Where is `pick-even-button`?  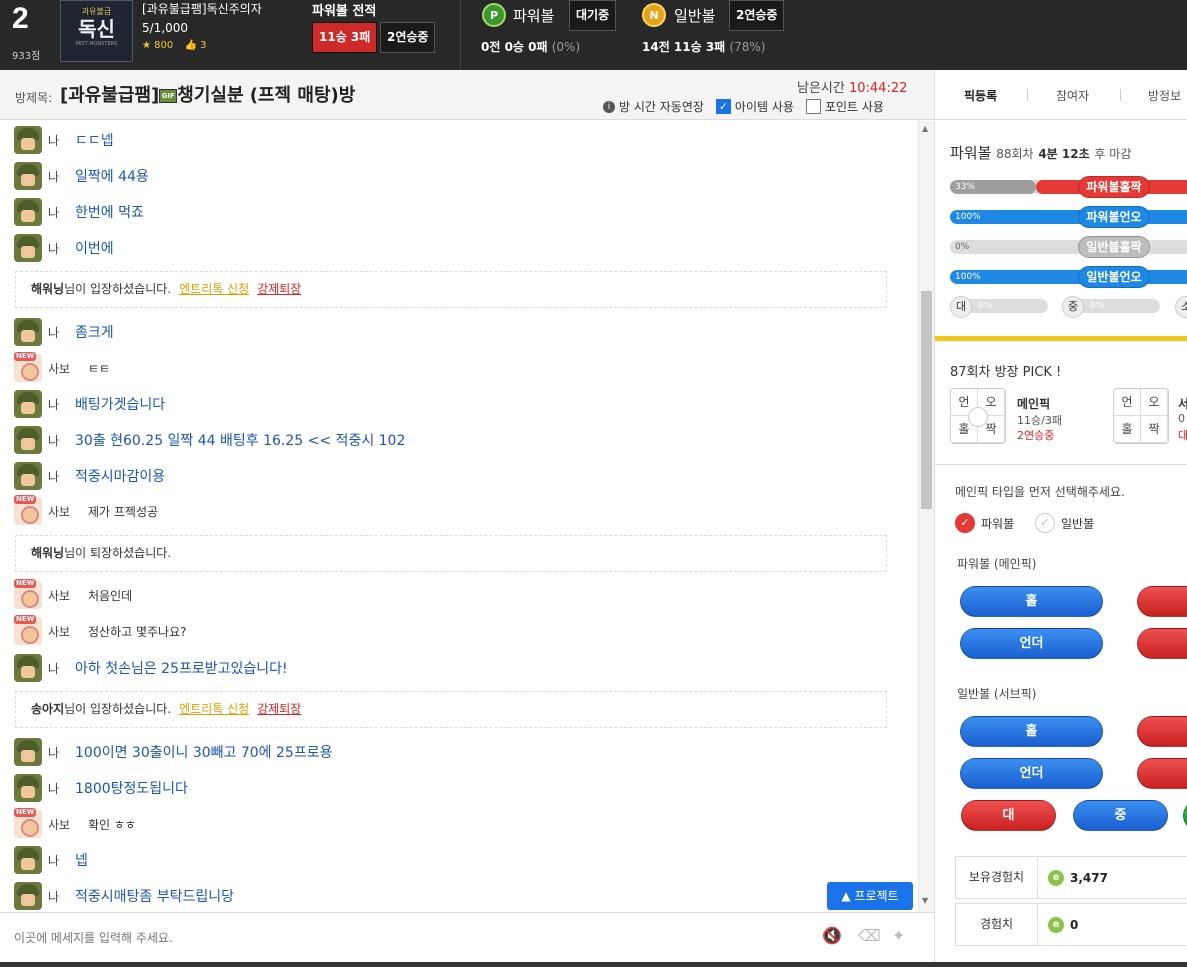
pick-even-button is located at coordinates (1162, 601).